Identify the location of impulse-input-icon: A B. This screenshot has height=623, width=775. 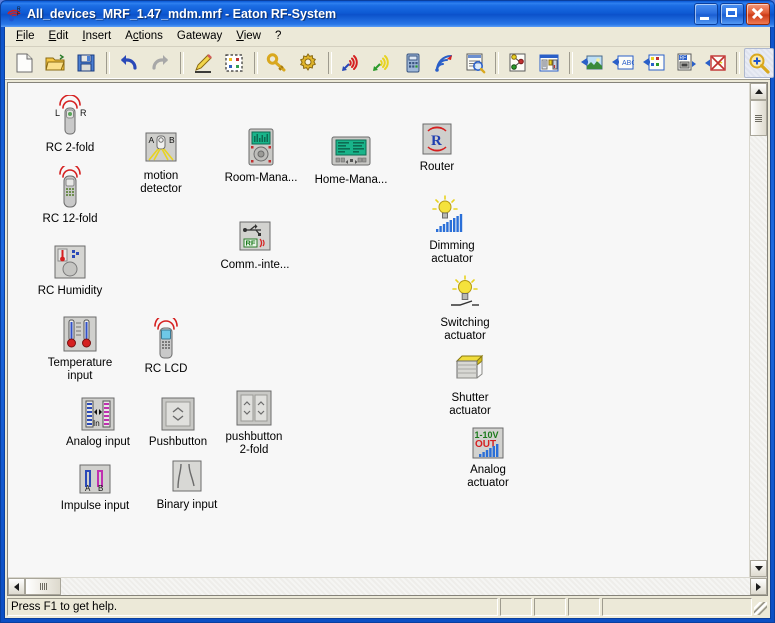
(95, 475).